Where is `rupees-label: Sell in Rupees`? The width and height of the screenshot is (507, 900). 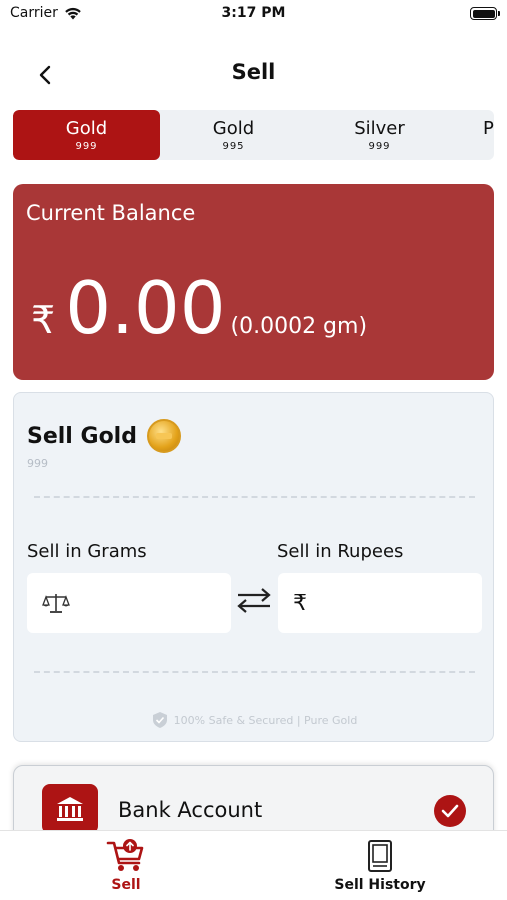
rupees-label: Sell in Rupees is located at coordinates (340, 551).